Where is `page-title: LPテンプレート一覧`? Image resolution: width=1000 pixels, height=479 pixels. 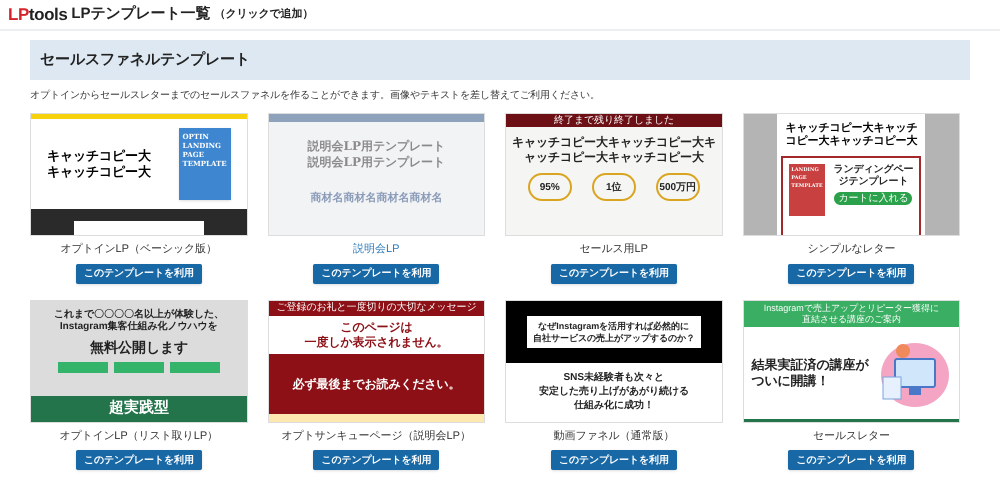
page-title: LPテンプレート一覧 is located at coordinates (141, 14).